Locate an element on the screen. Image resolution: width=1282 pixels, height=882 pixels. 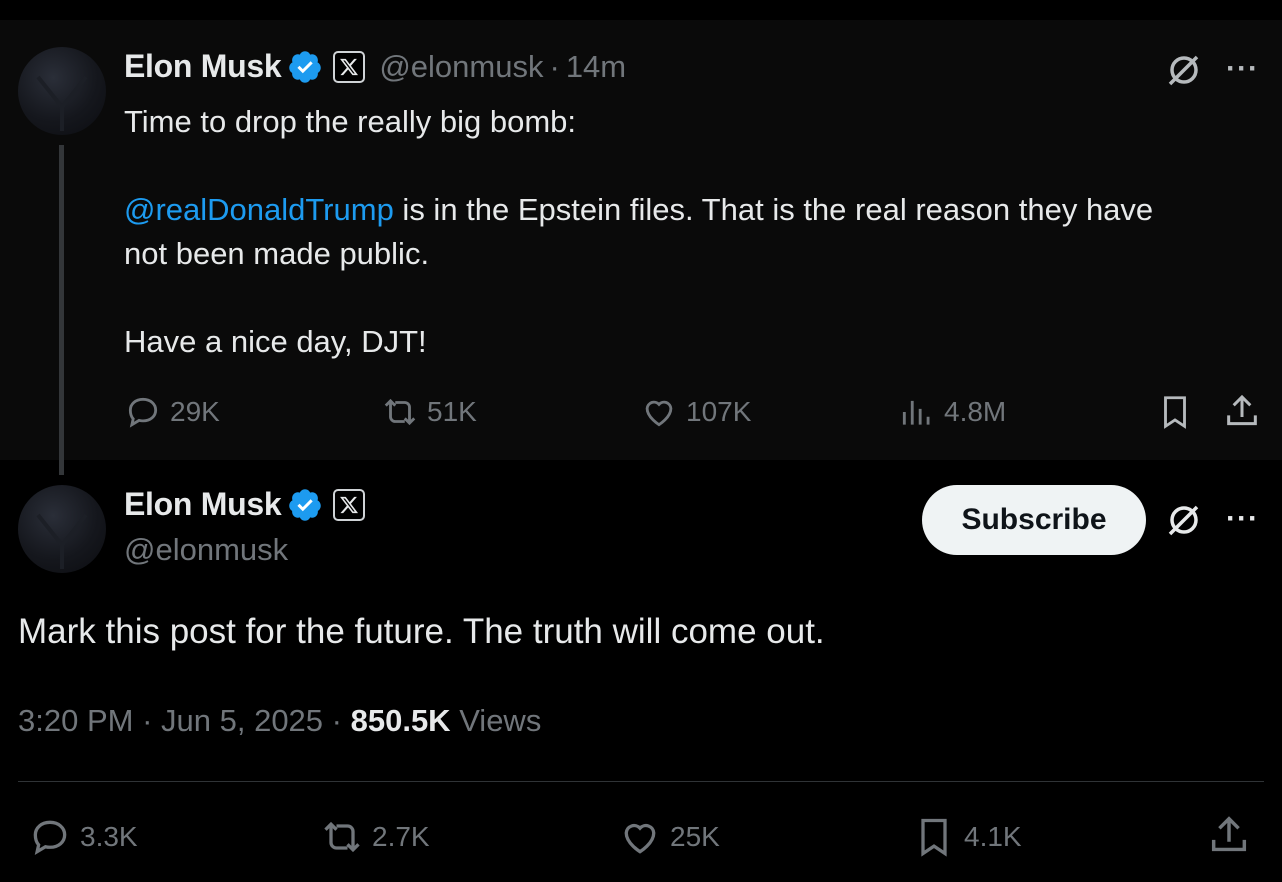
text-line: not been made public. is located at coordinates (277, 253).